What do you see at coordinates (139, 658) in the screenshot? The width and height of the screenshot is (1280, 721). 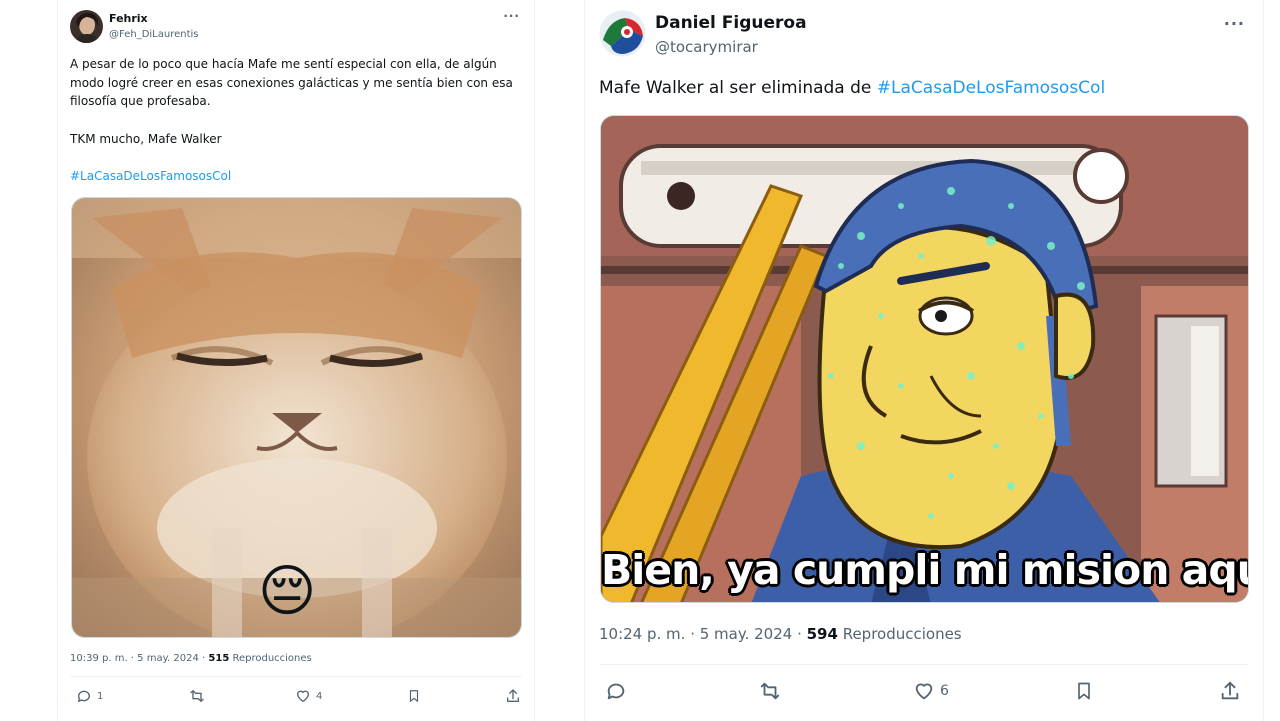 I see `timestamp: 10:39 p. m. · 5 may. 2024 ·` at bounding box center [139, 658].